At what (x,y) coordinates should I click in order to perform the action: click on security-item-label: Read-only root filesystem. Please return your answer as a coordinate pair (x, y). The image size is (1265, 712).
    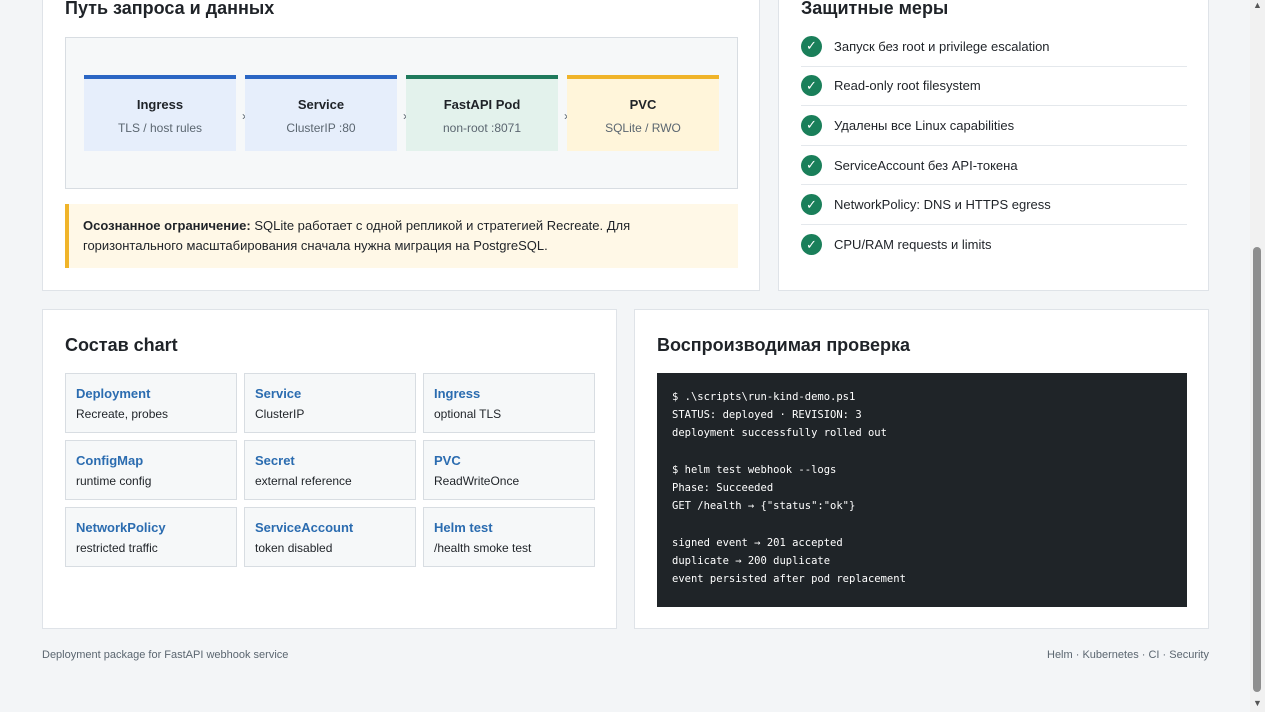
    Looking at the image, I should click on (907, 86).